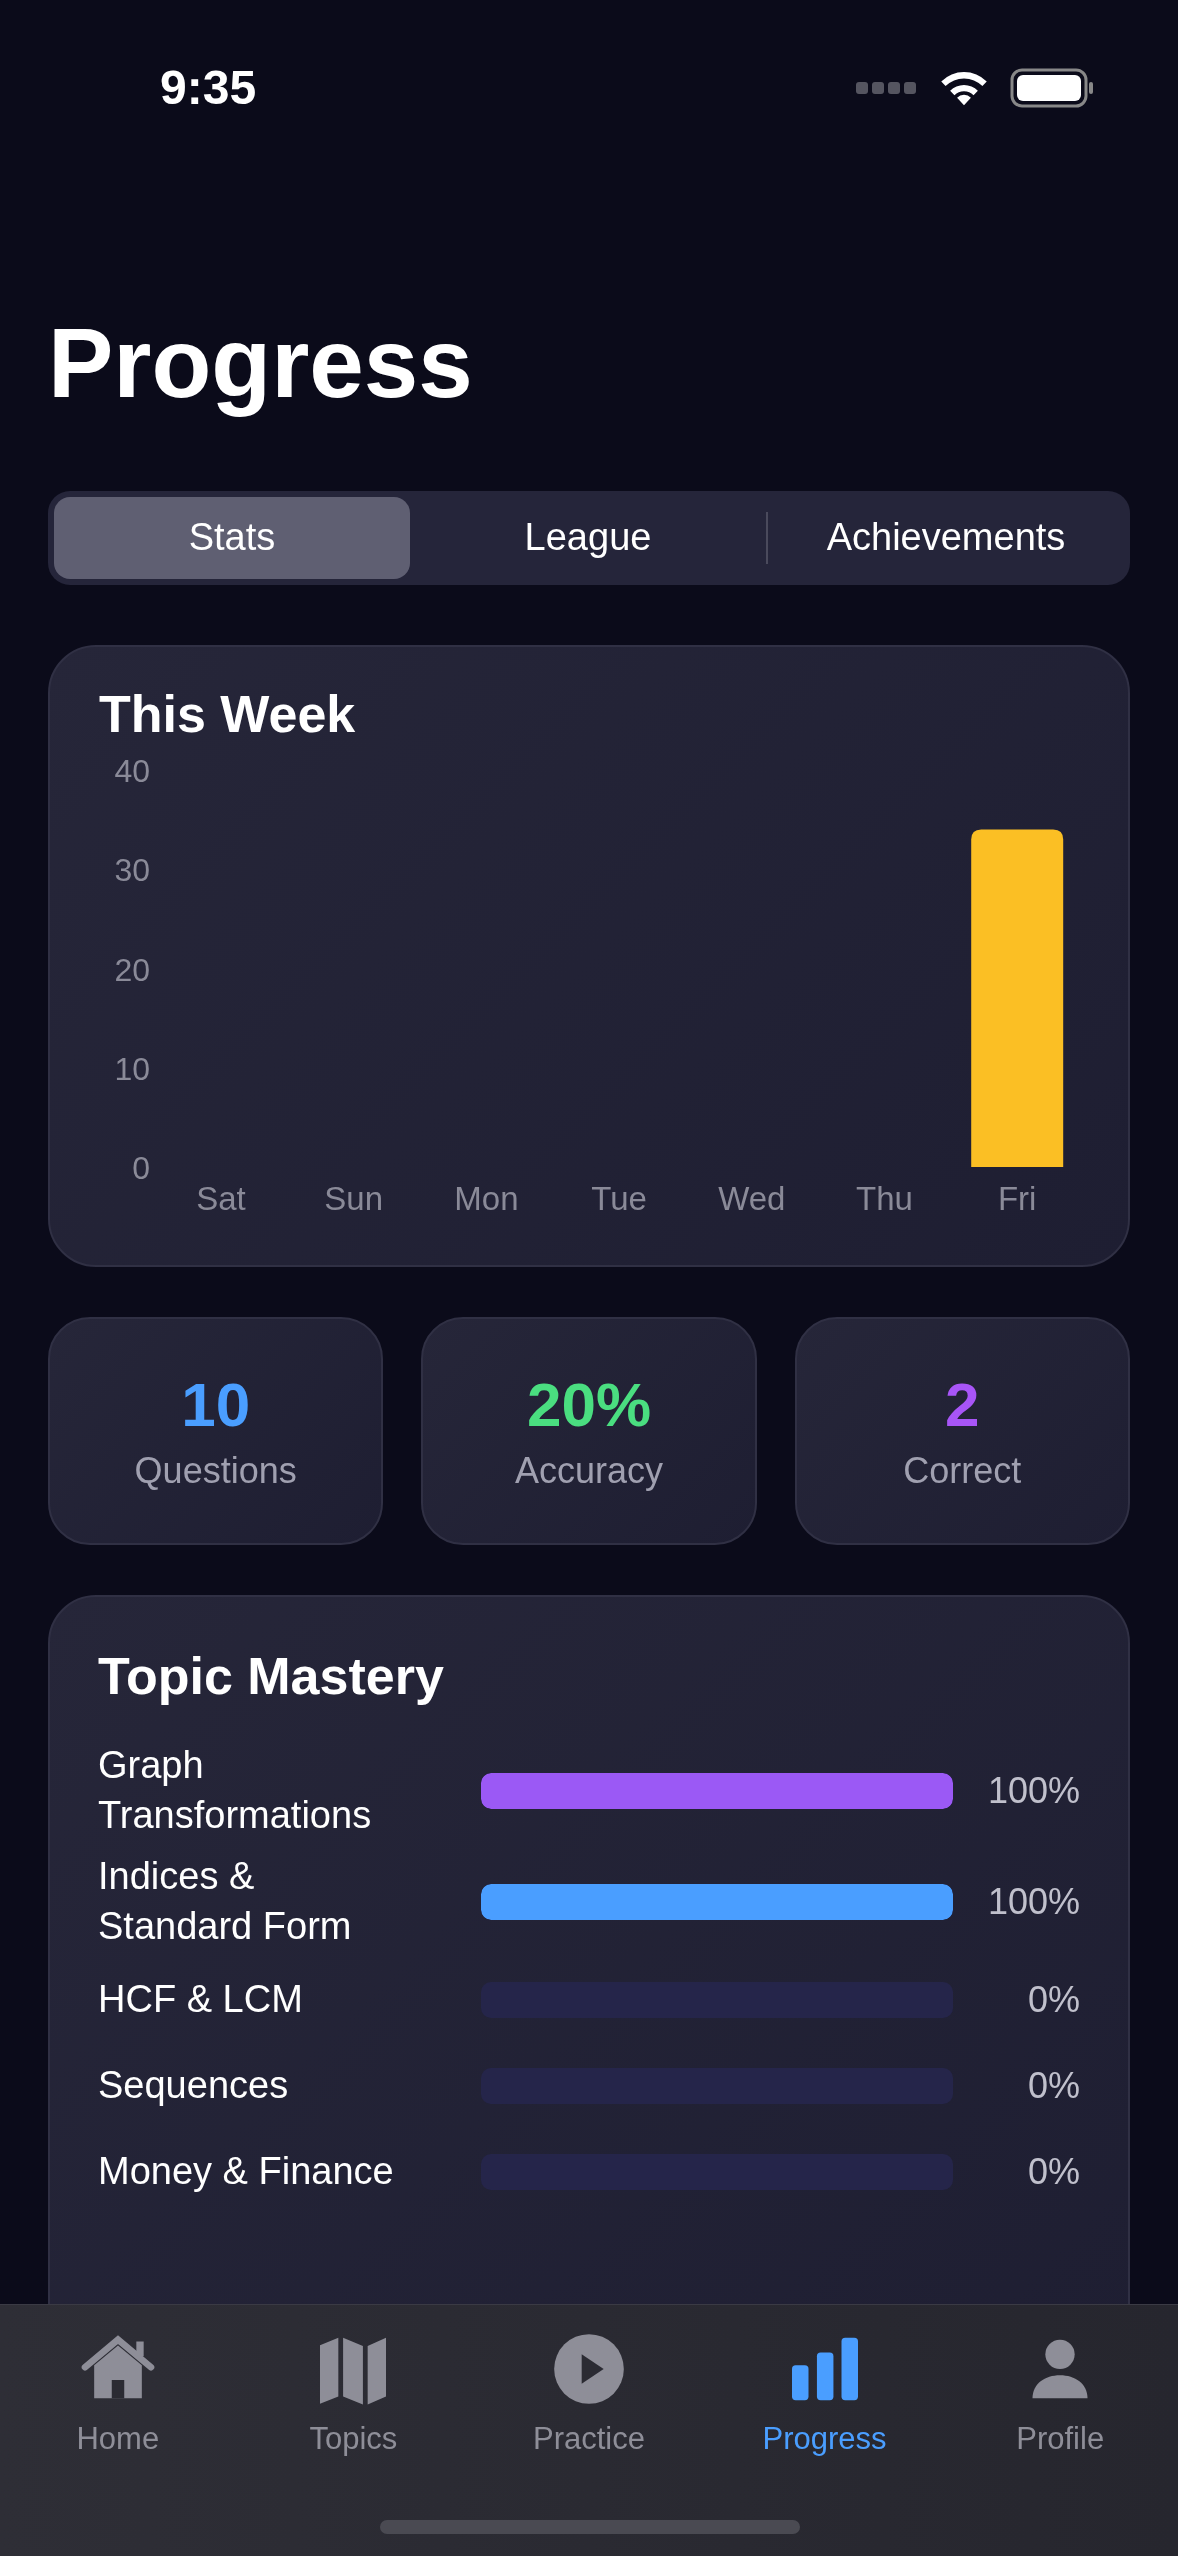 Image resolution: width=1178 pixels, height=2556 pixels. What do you see at coordinates (228, 714) in the screenshot?
I see `card-title: This Week` at bounding box center [228, 714].